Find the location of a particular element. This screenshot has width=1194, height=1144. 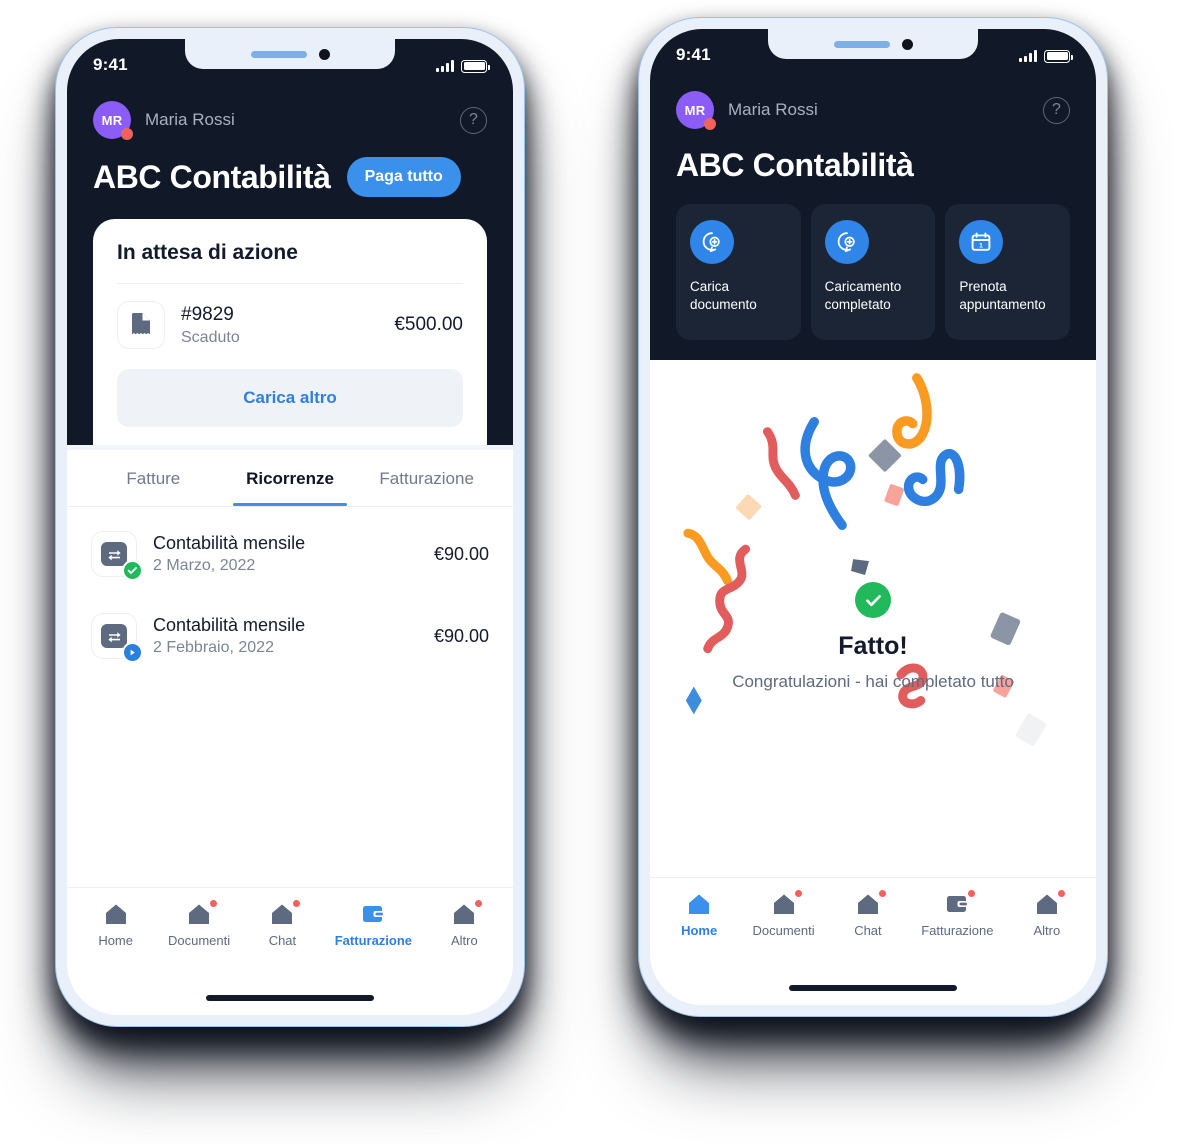

action-card-label: Carica documento is located at coordinates (723, 295).